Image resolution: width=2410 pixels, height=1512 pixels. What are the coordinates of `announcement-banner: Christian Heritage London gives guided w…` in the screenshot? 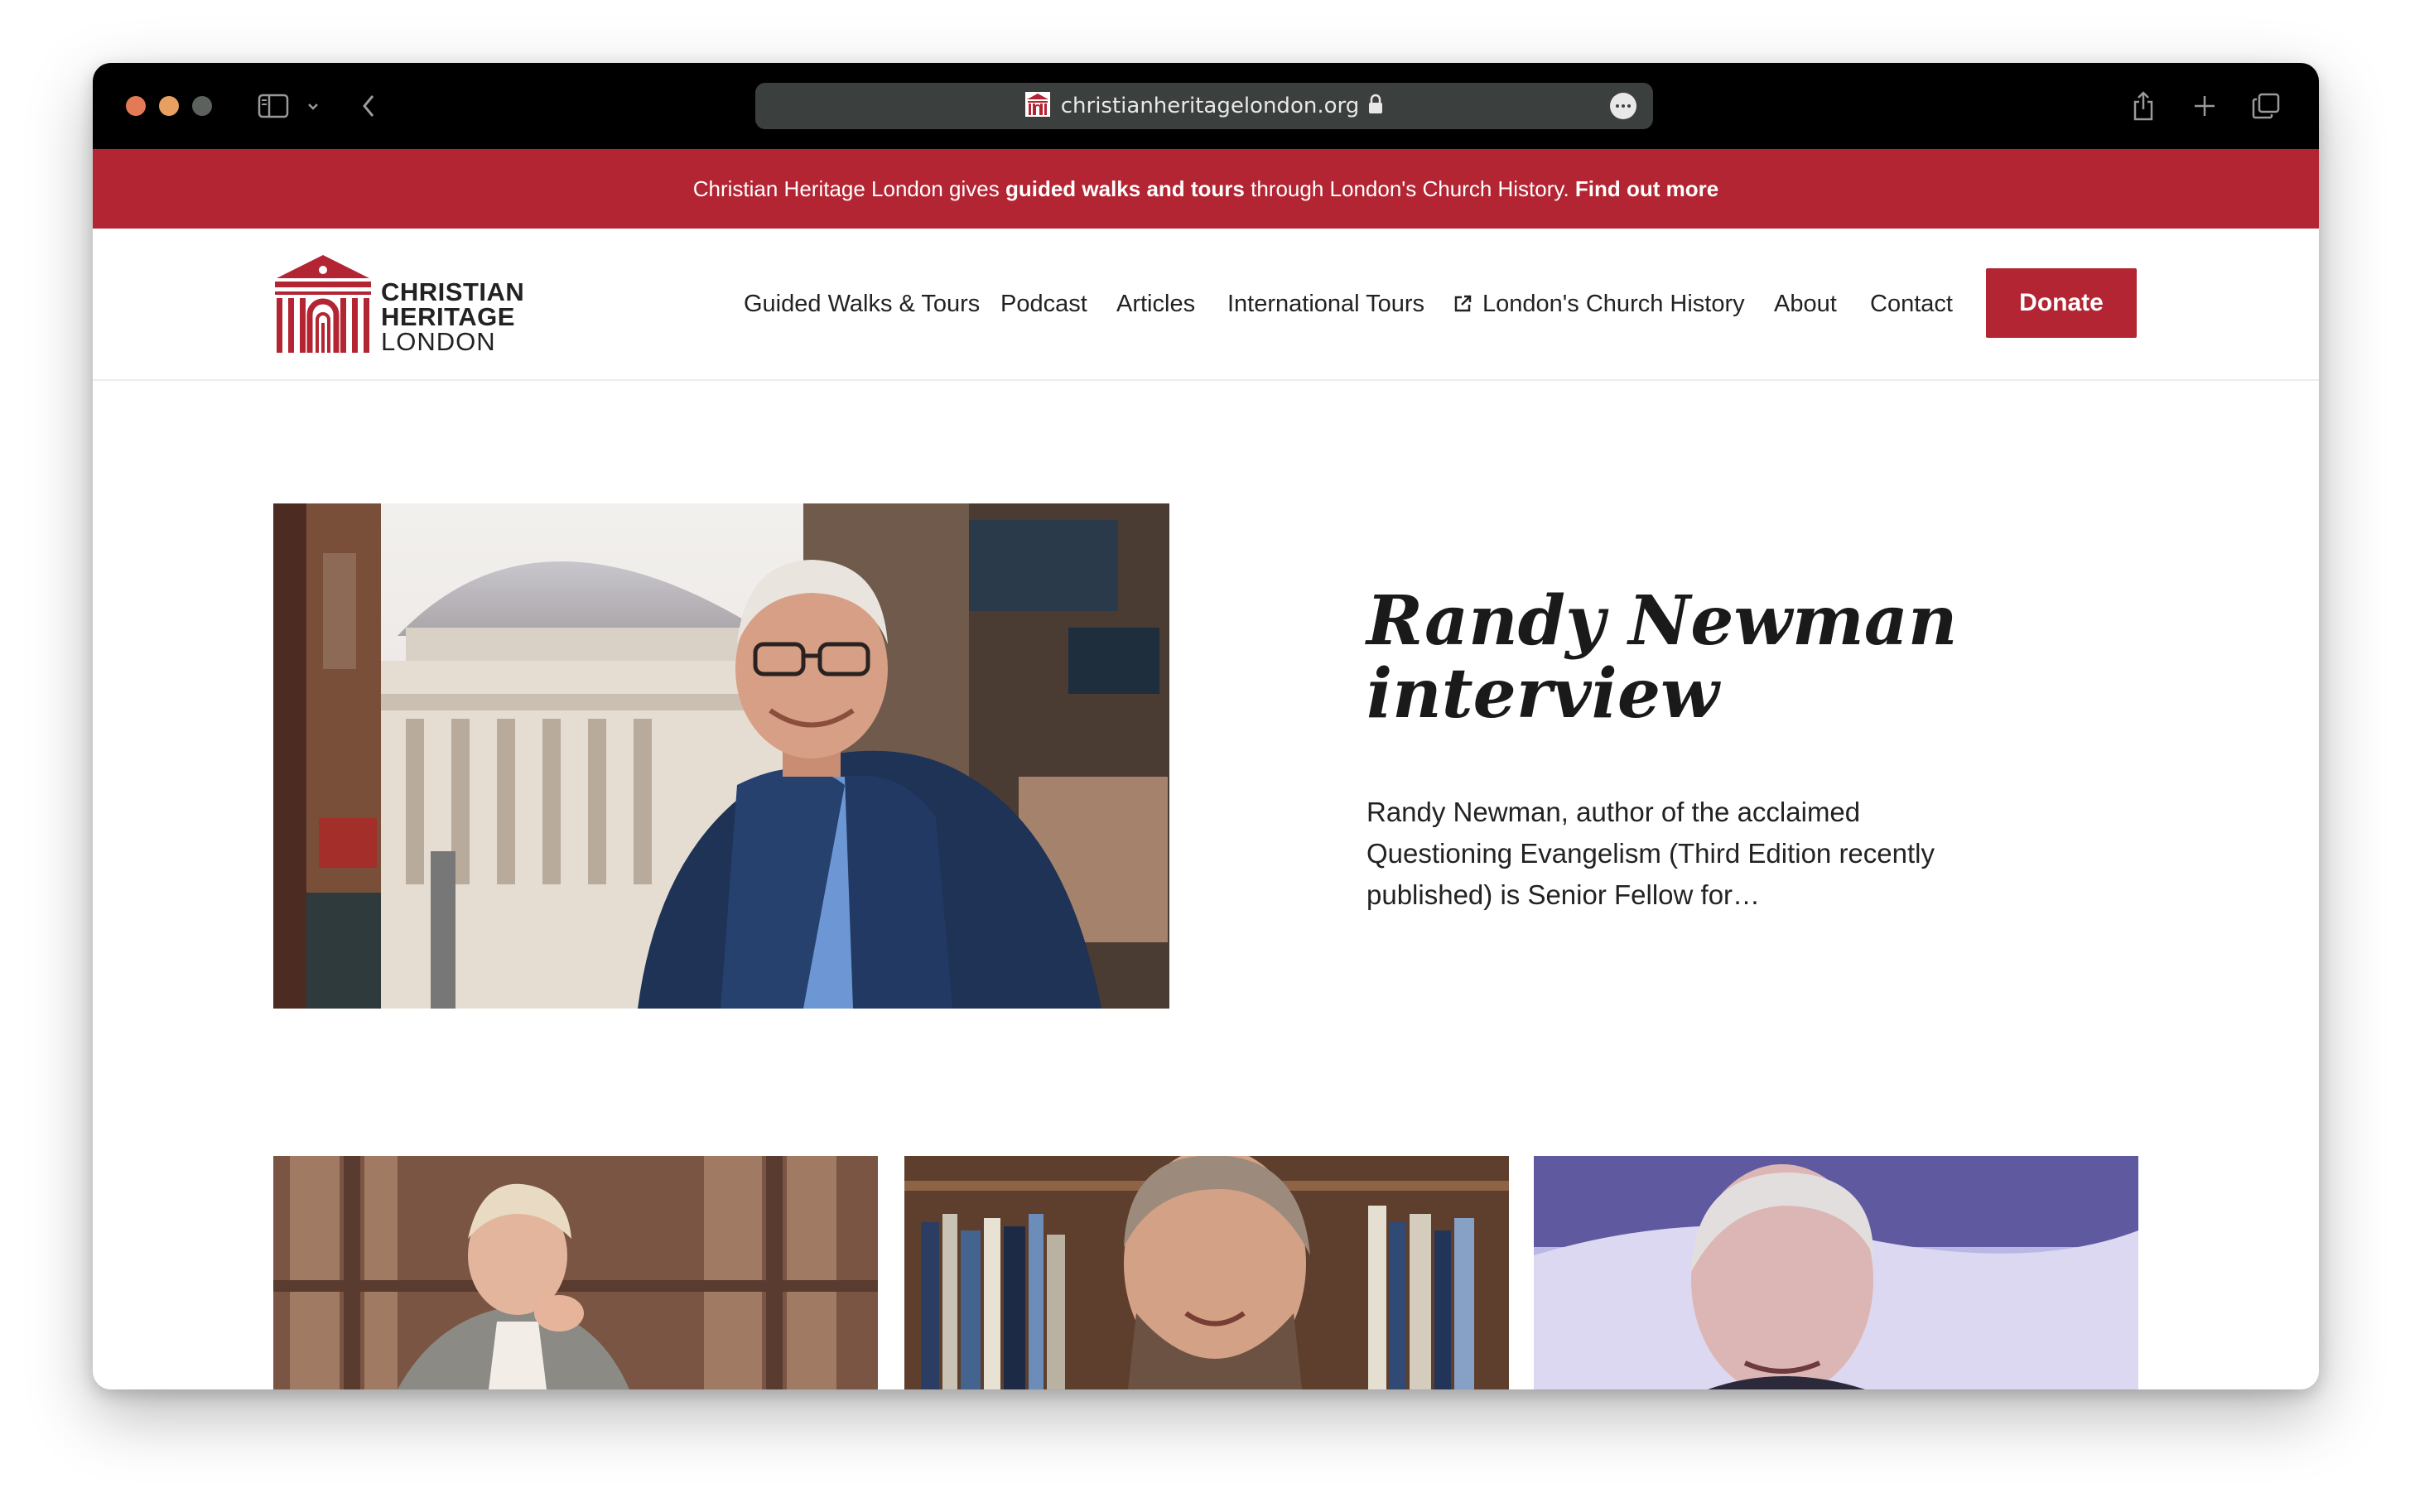 It's located at (1206, 189).